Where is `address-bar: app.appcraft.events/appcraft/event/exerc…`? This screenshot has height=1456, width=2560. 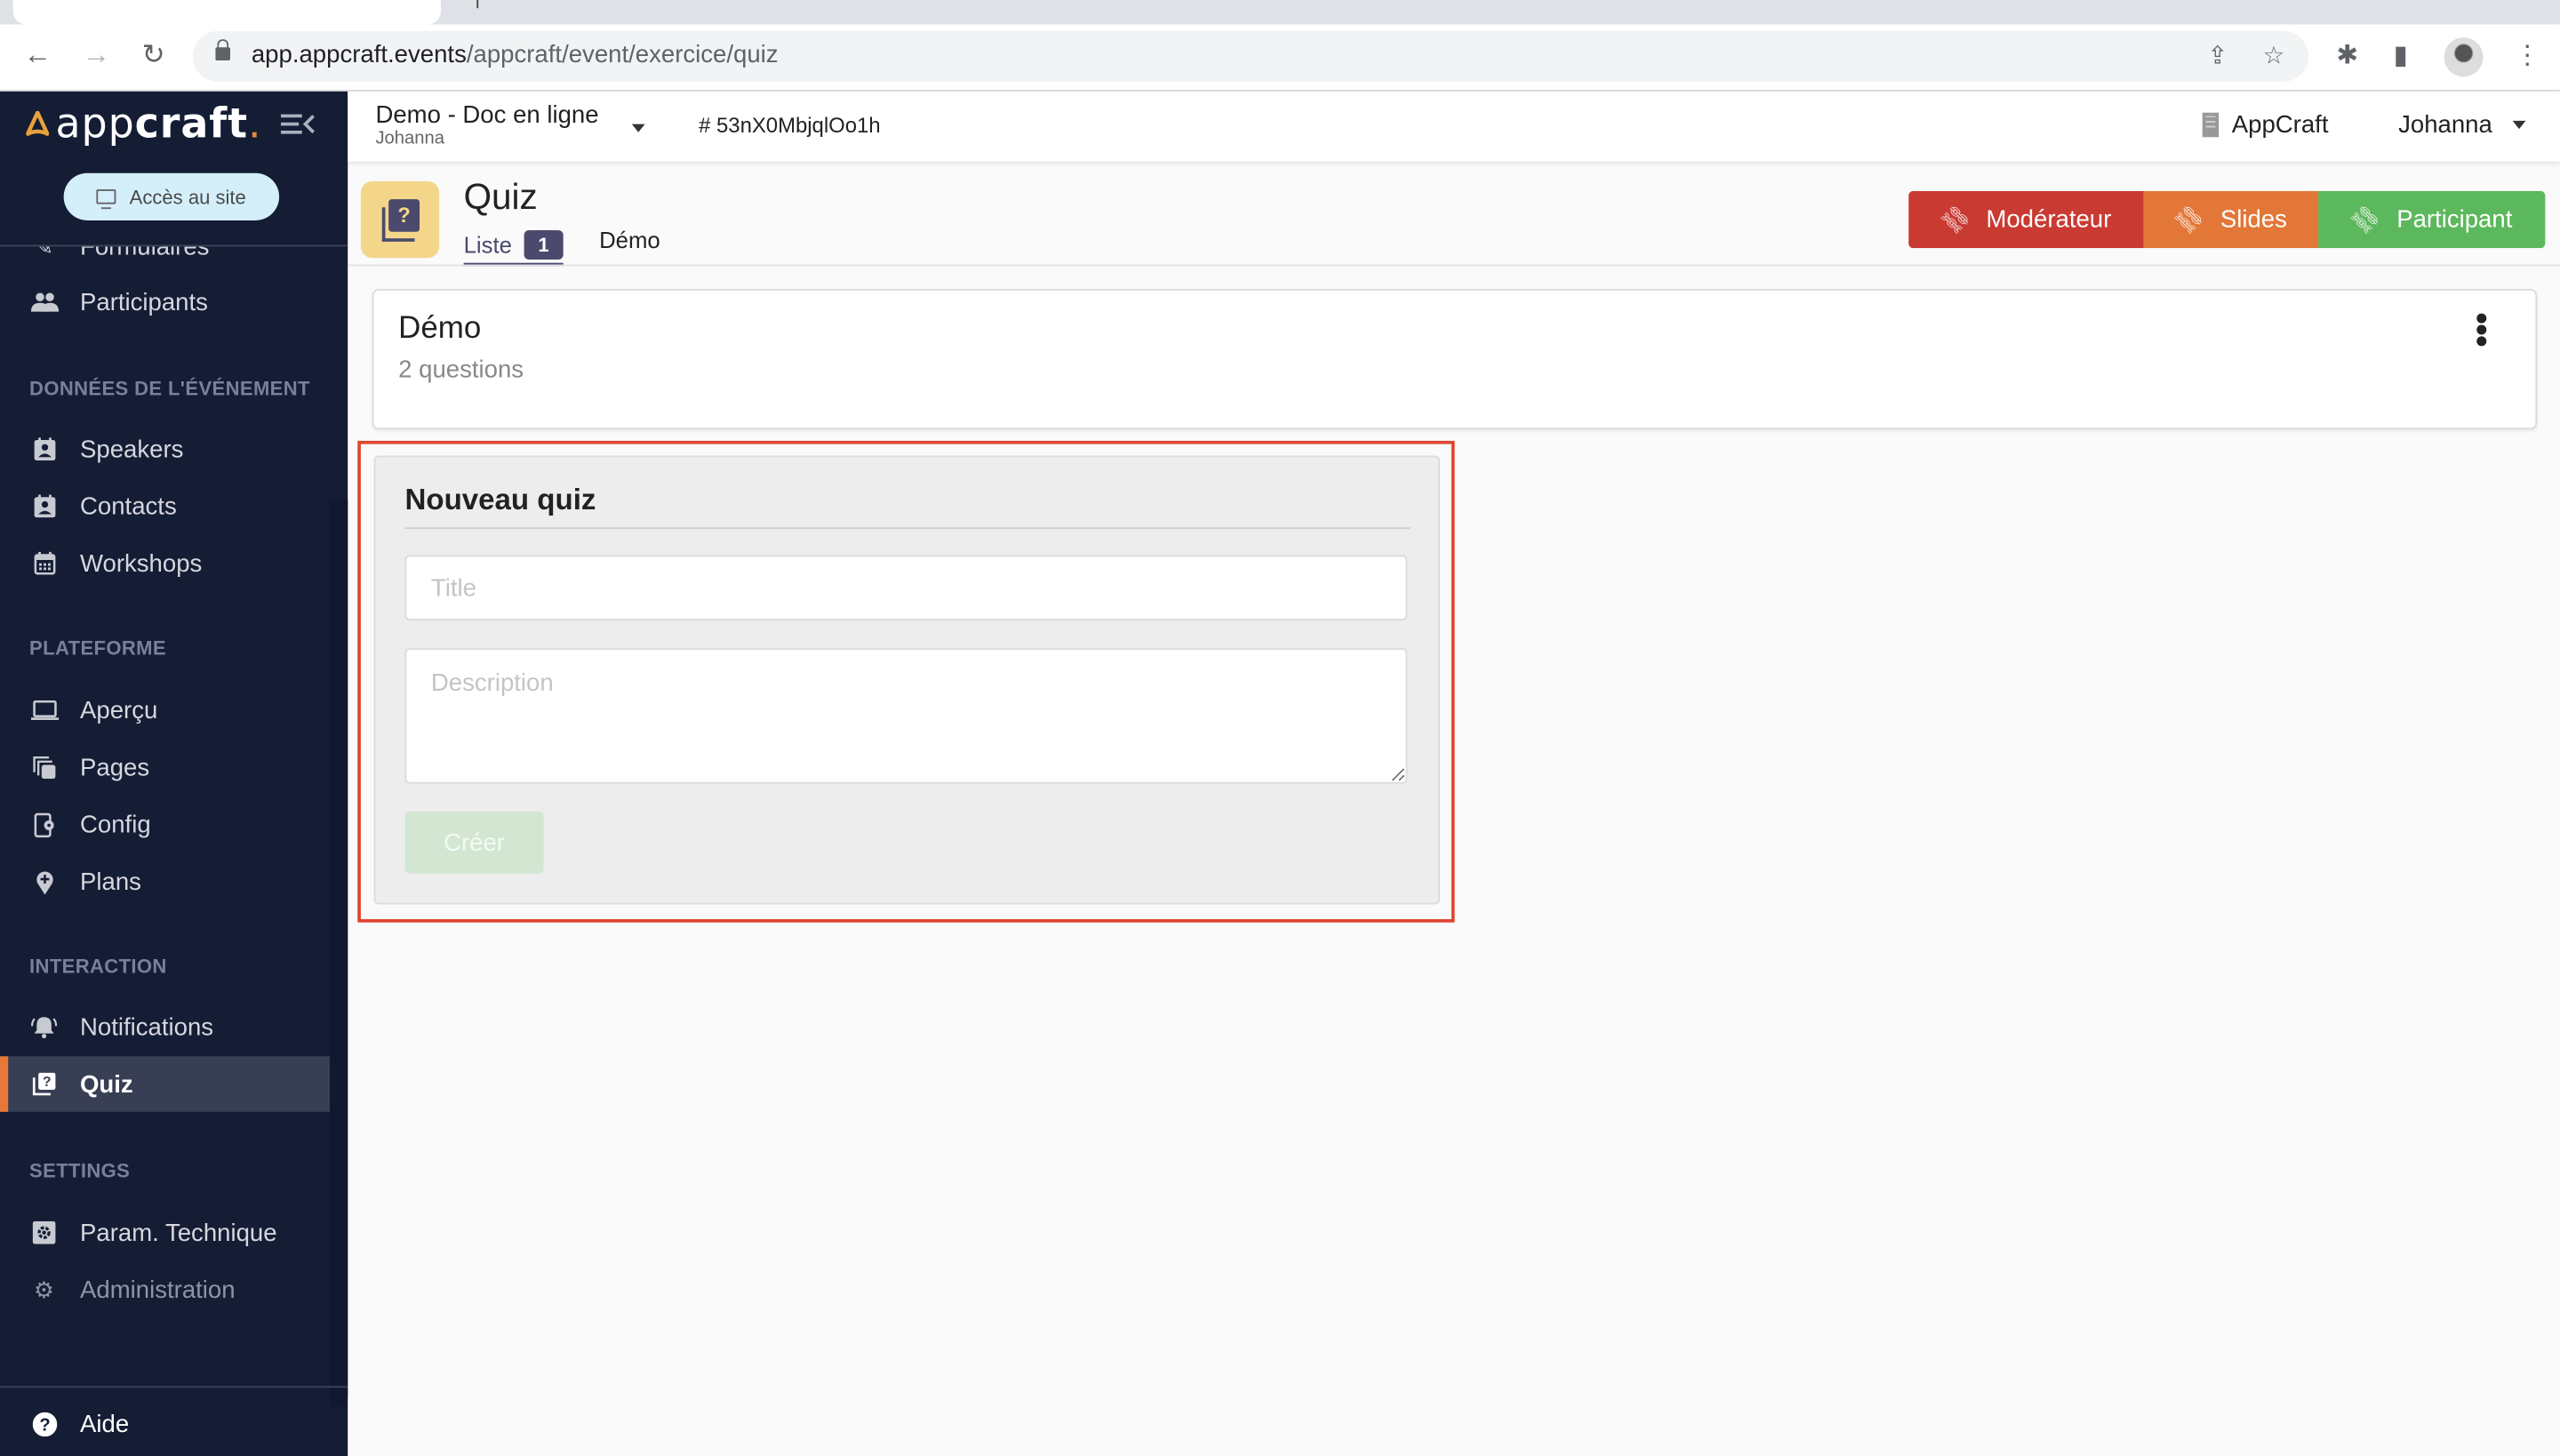
address-bar: app.appcraft.events/appcraft/event/exerc… is located at coordinates (1250, 56).